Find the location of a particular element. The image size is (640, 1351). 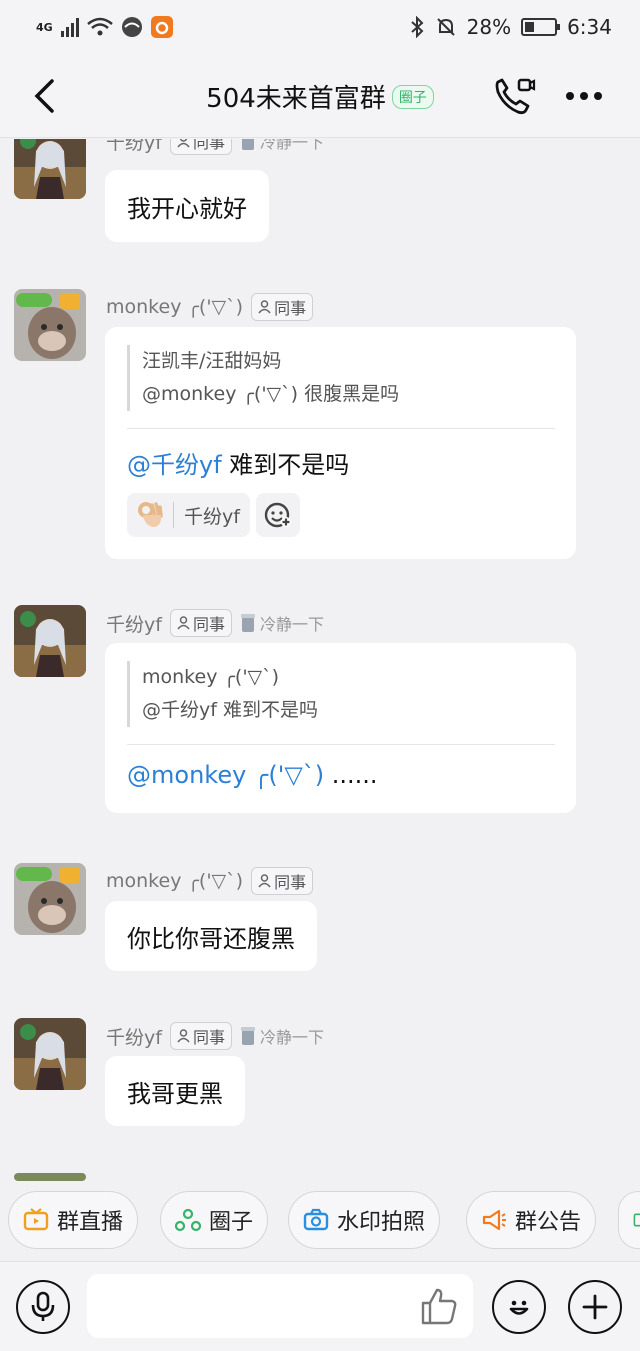

chat-title: 504未来首富群 is located at coordinates (296, 99).